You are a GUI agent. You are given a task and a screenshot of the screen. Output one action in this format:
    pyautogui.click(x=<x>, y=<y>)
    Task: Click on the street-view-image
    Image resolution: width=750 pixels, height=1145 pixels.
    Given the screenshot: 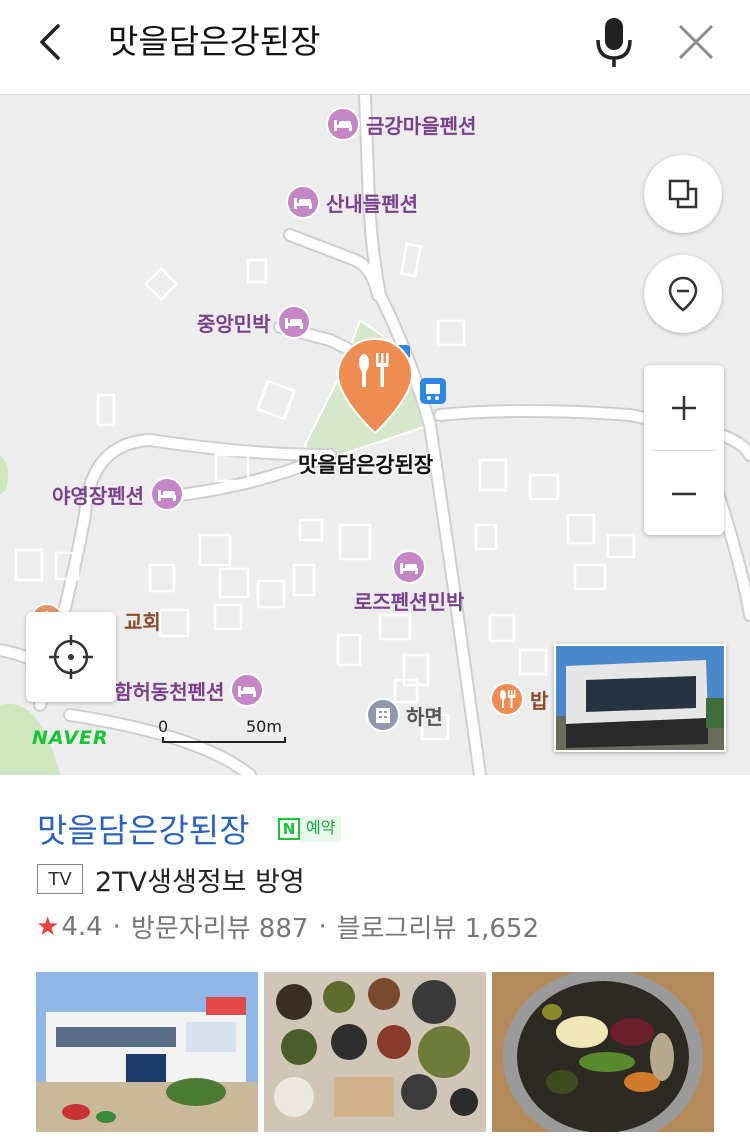 What is the action you would take?
    pyautogui.click(x=640, y=698)
    